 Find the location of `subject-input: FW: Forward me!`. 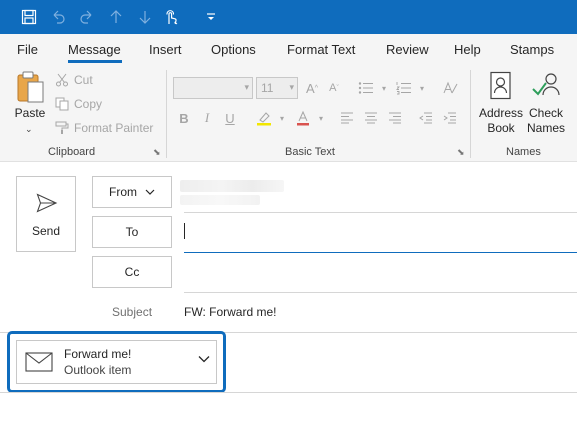

subject-input: FW: Forward me! is located at coordinates (230, 312).